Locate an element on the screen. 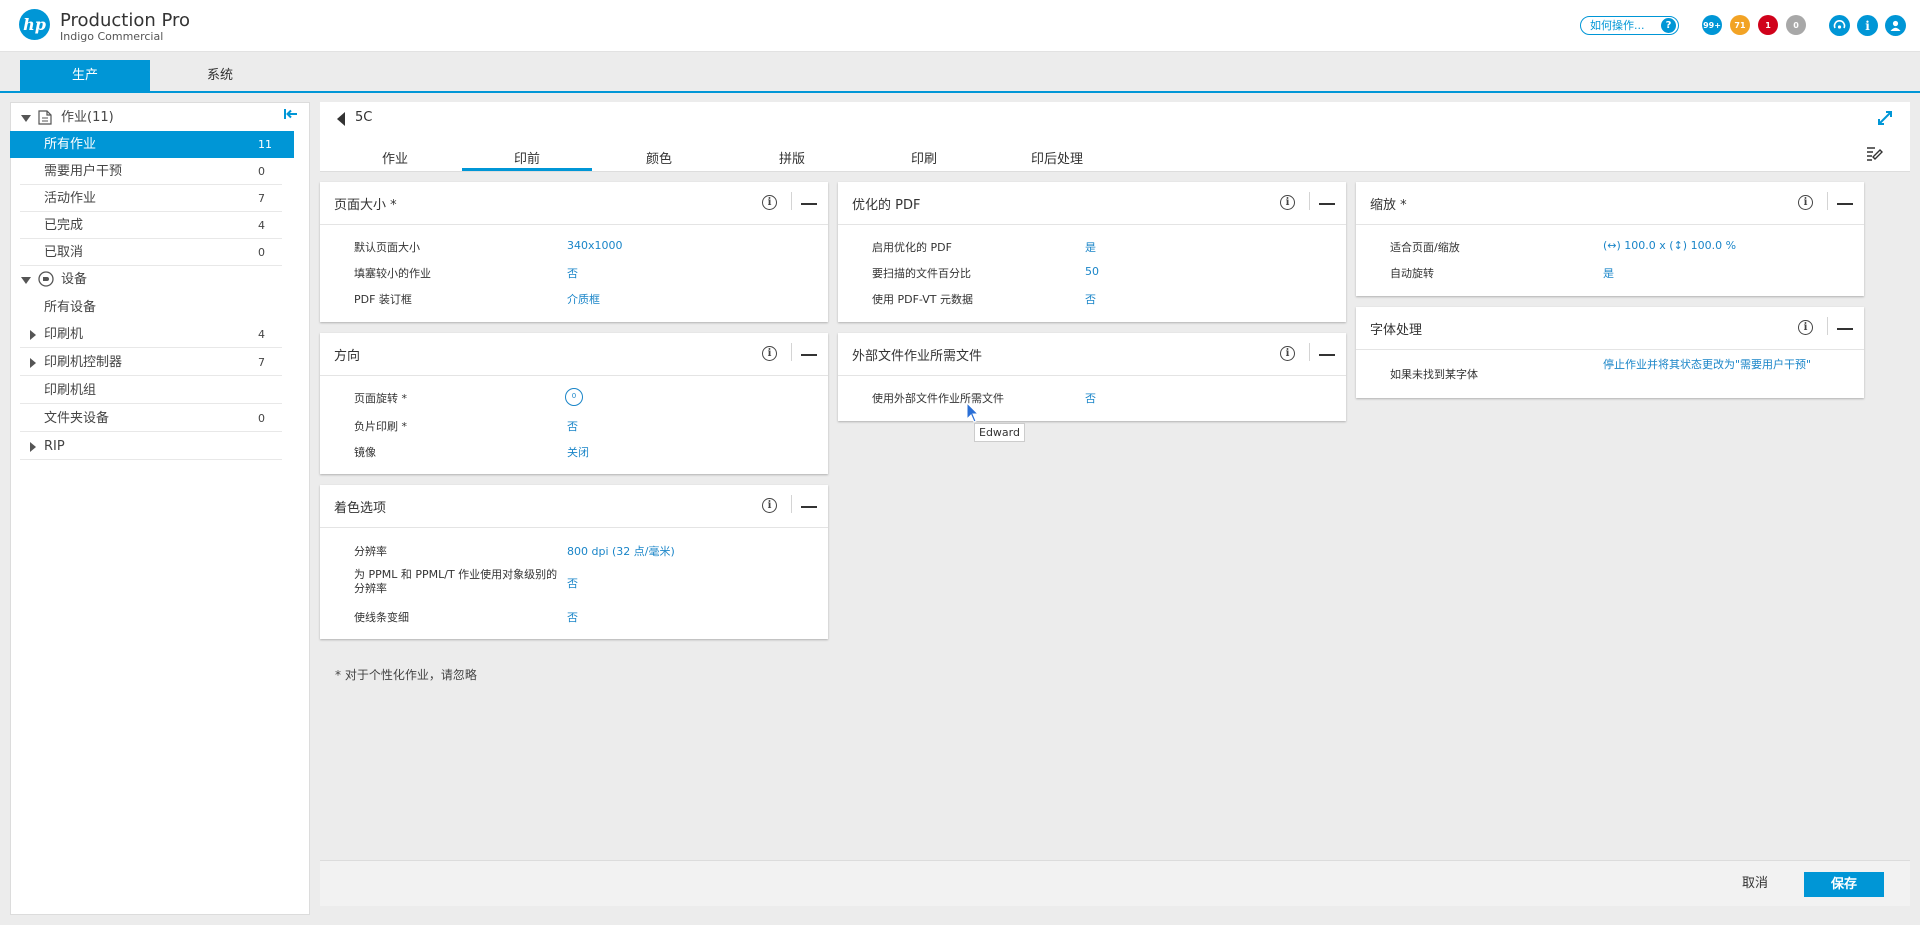 The image size is (1920, 925). sidebar-item-count: 0 is located at coordinates (261, 418).